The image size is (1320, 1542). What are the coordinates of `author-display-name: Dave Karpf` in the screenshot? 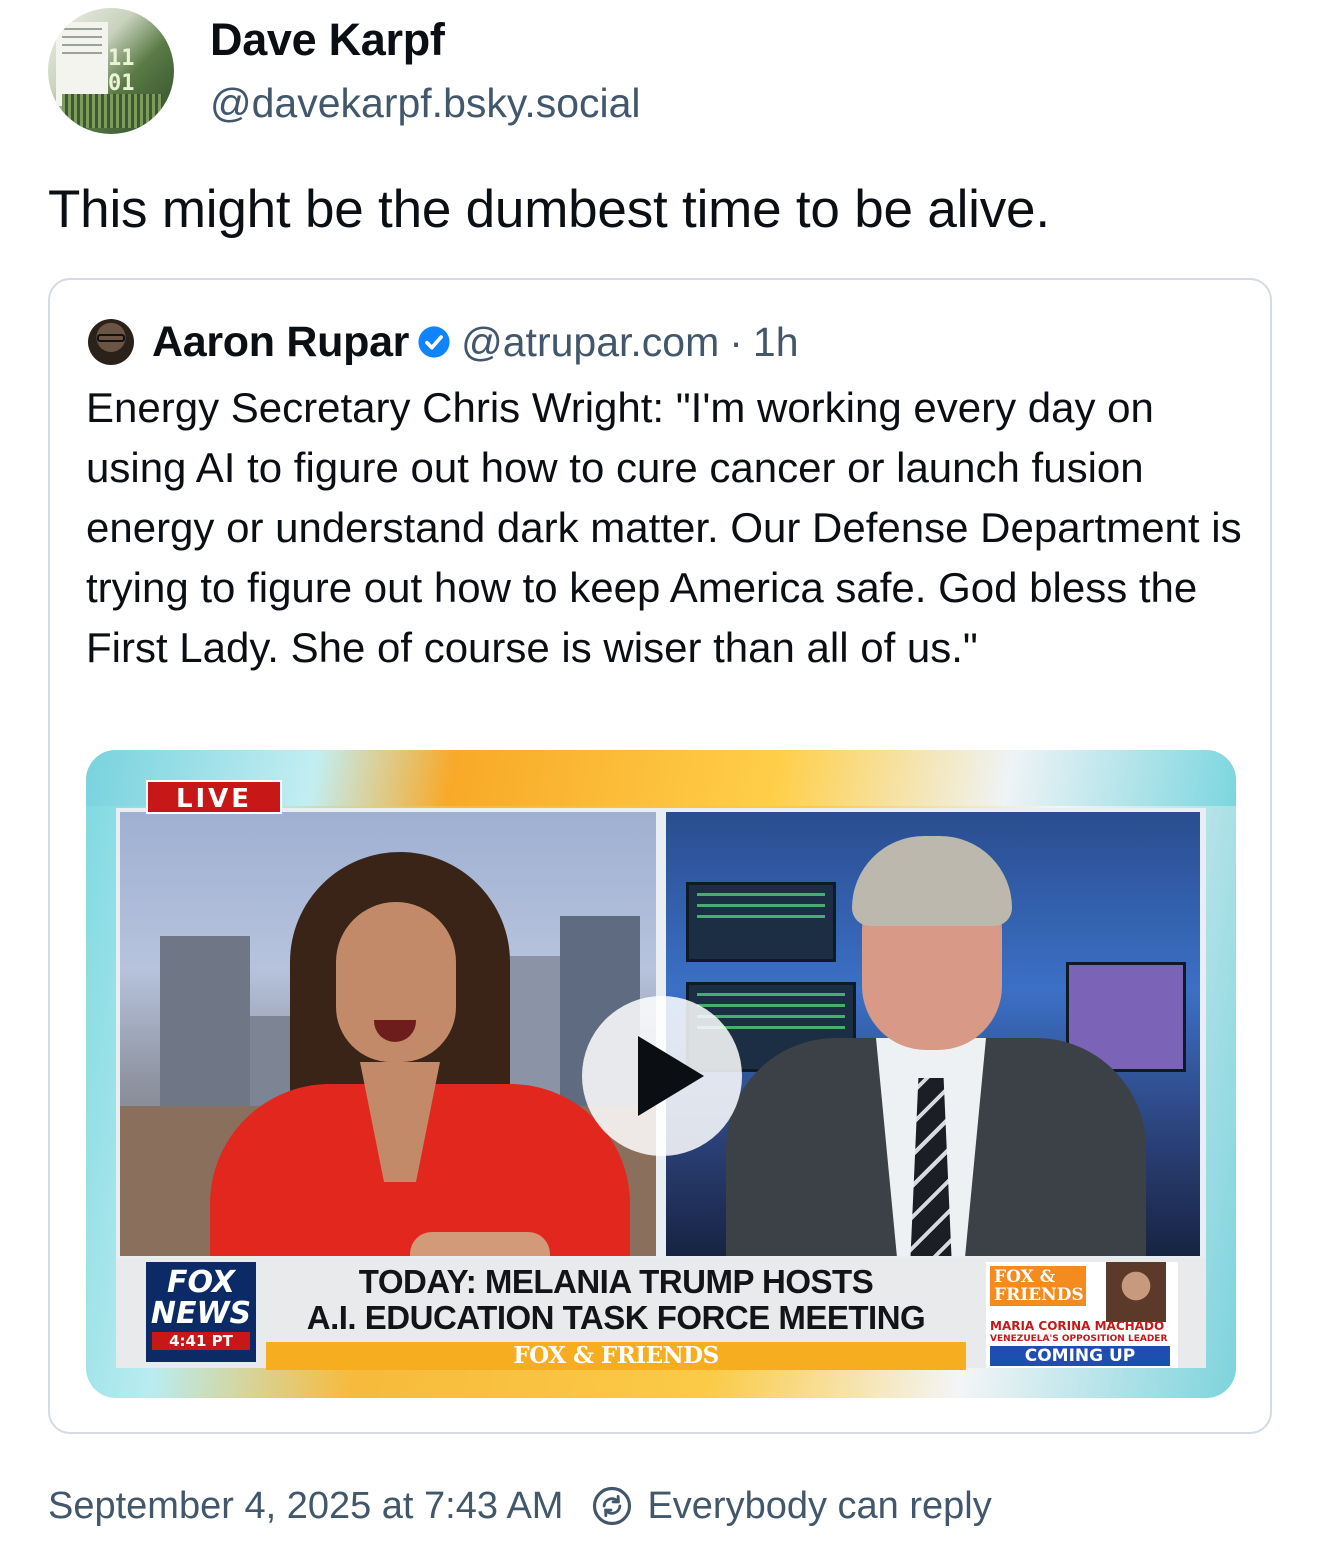 It's located at (327, 40).